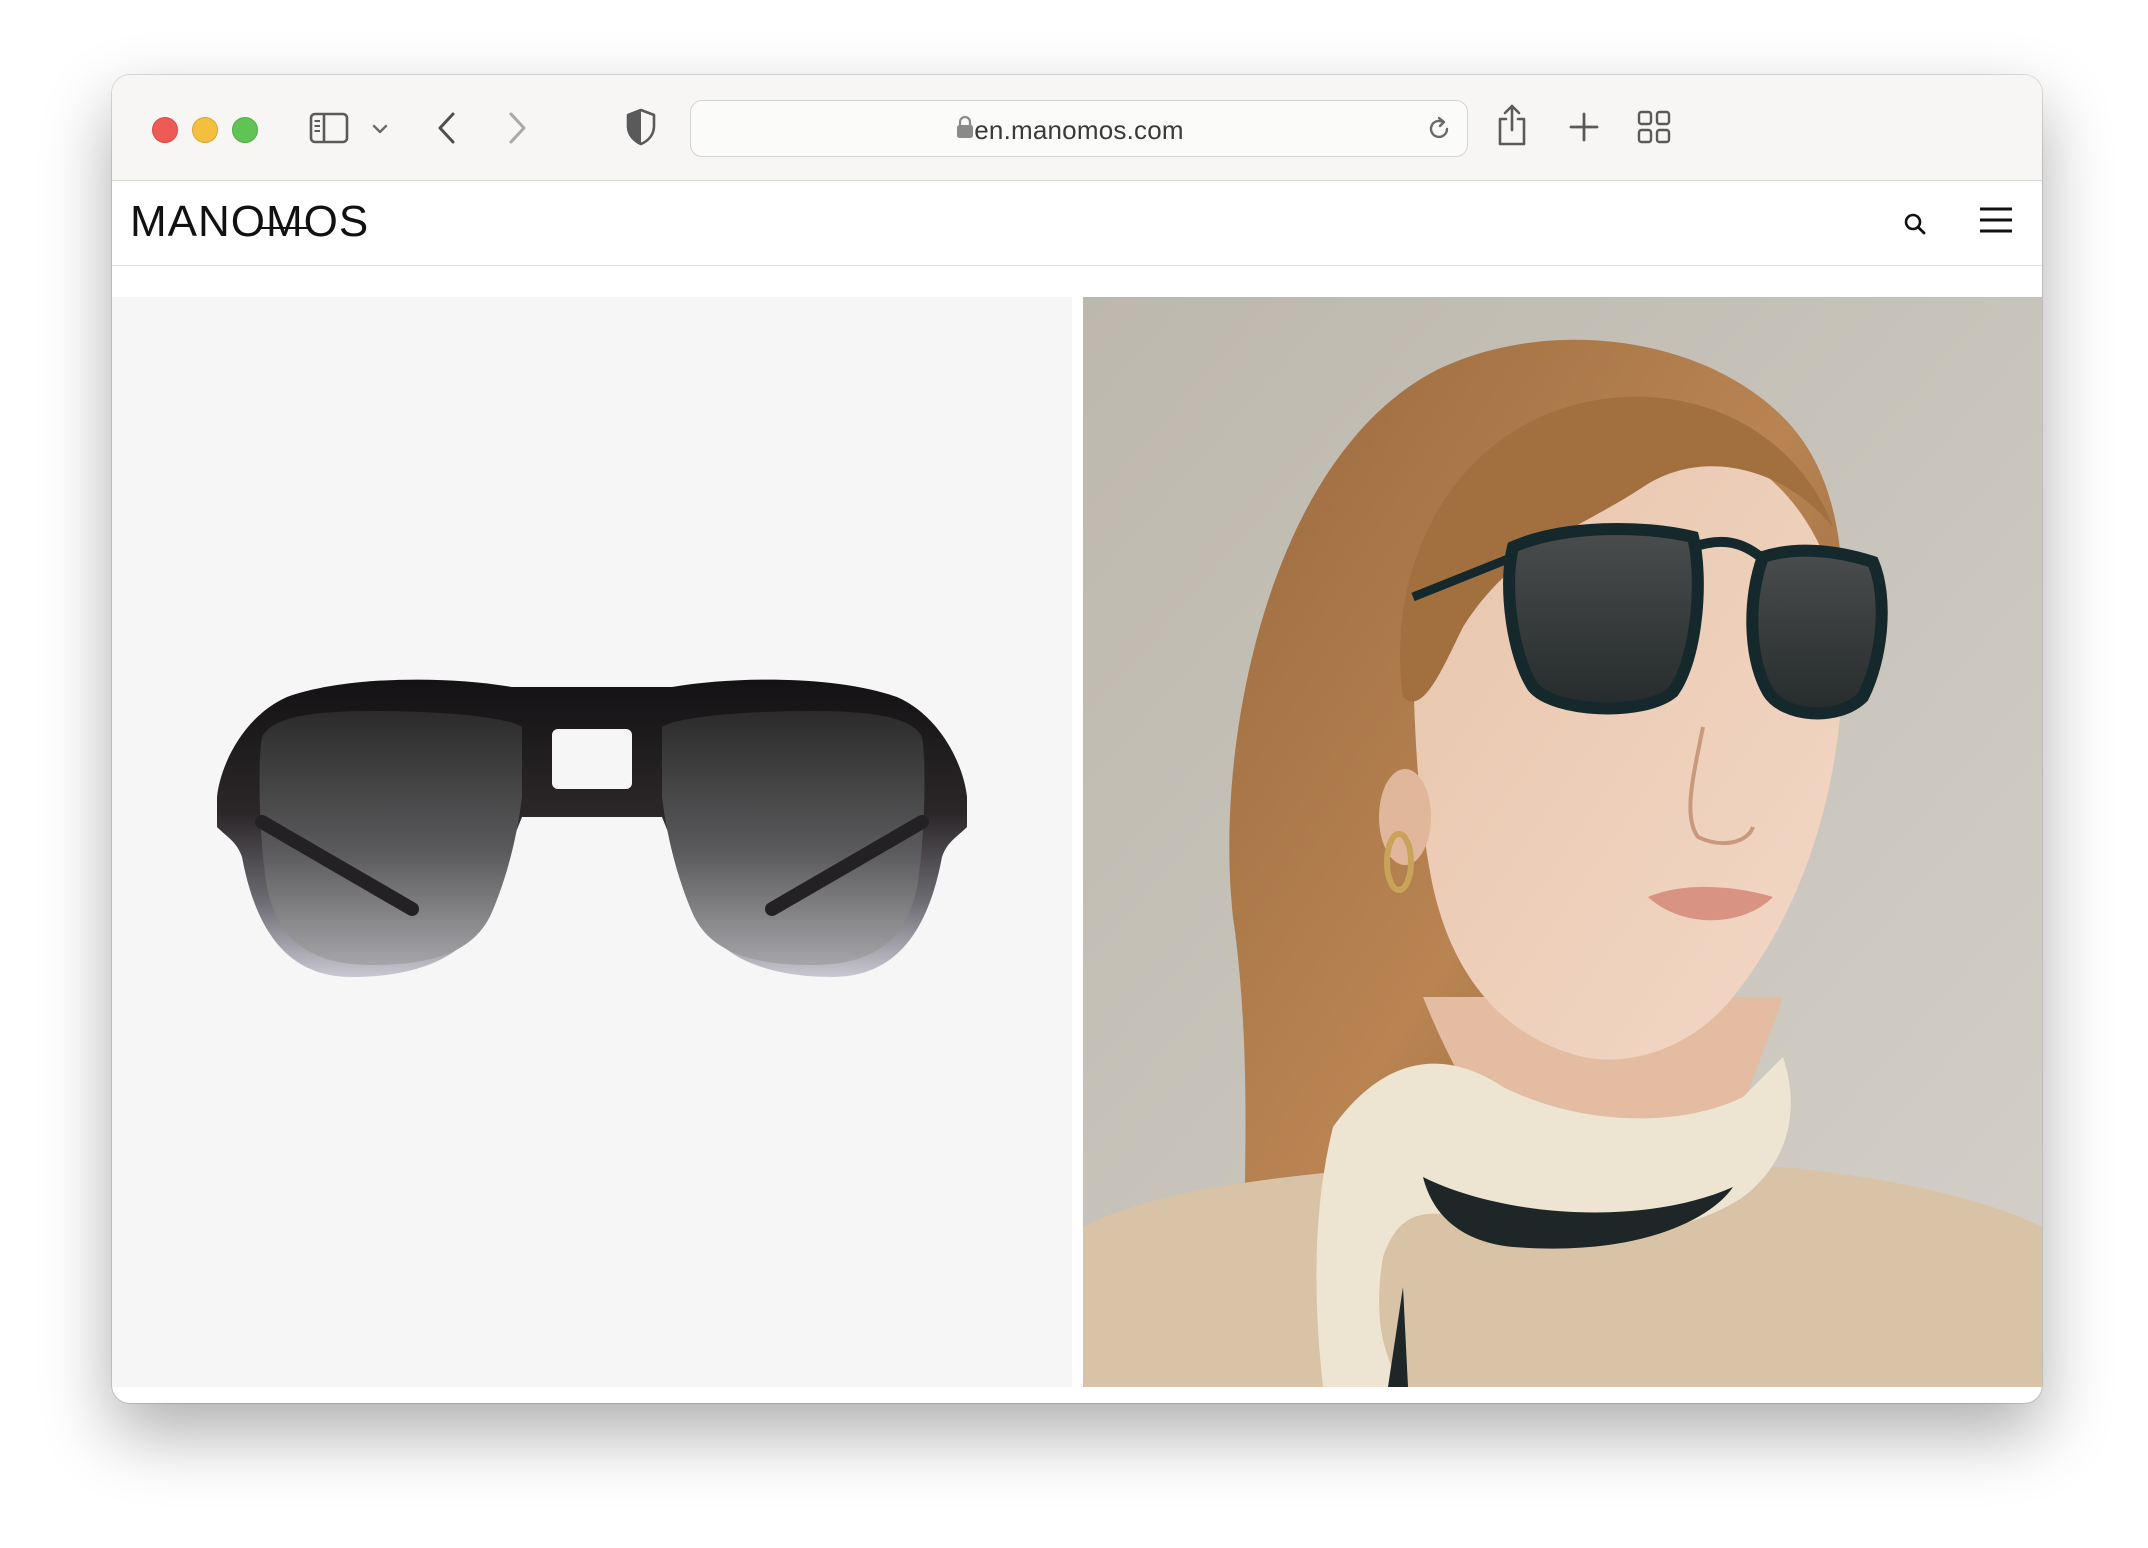 This screenshot has height=1548, width=2148. Describe the element at coordinates (592, 828) in the screenshot. I see `product-sunglasses-image` at that location.